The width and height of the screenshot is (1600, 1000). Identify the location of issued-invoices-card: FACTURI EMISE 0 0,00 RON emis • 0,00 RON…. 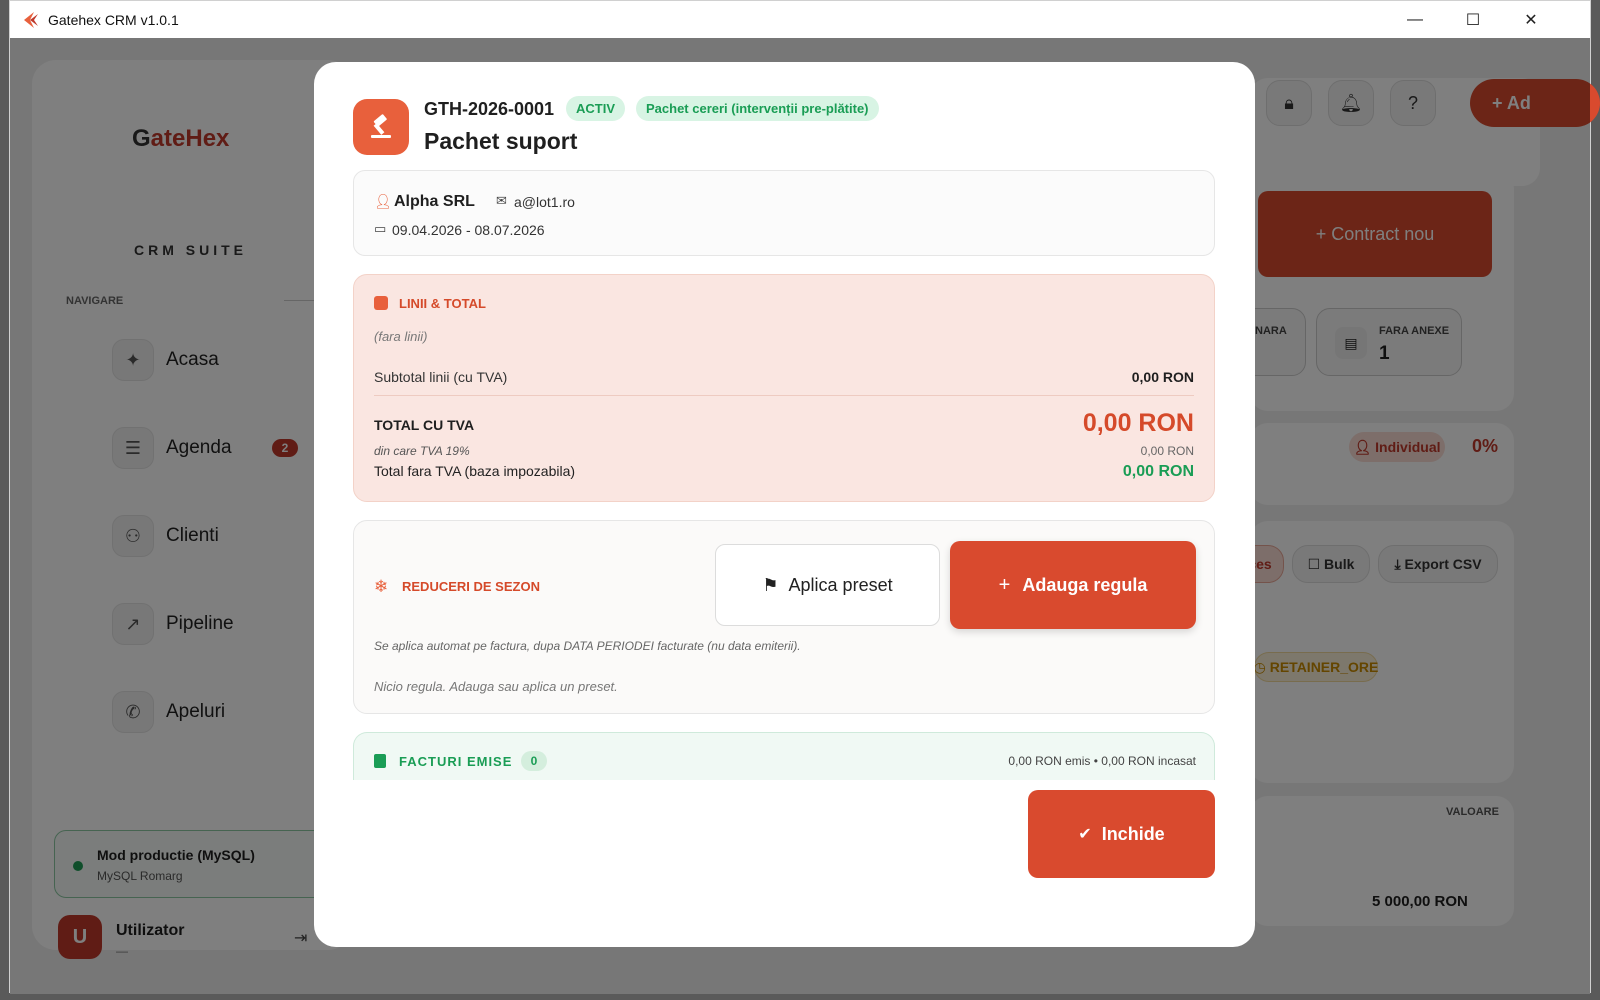
(784, 756).